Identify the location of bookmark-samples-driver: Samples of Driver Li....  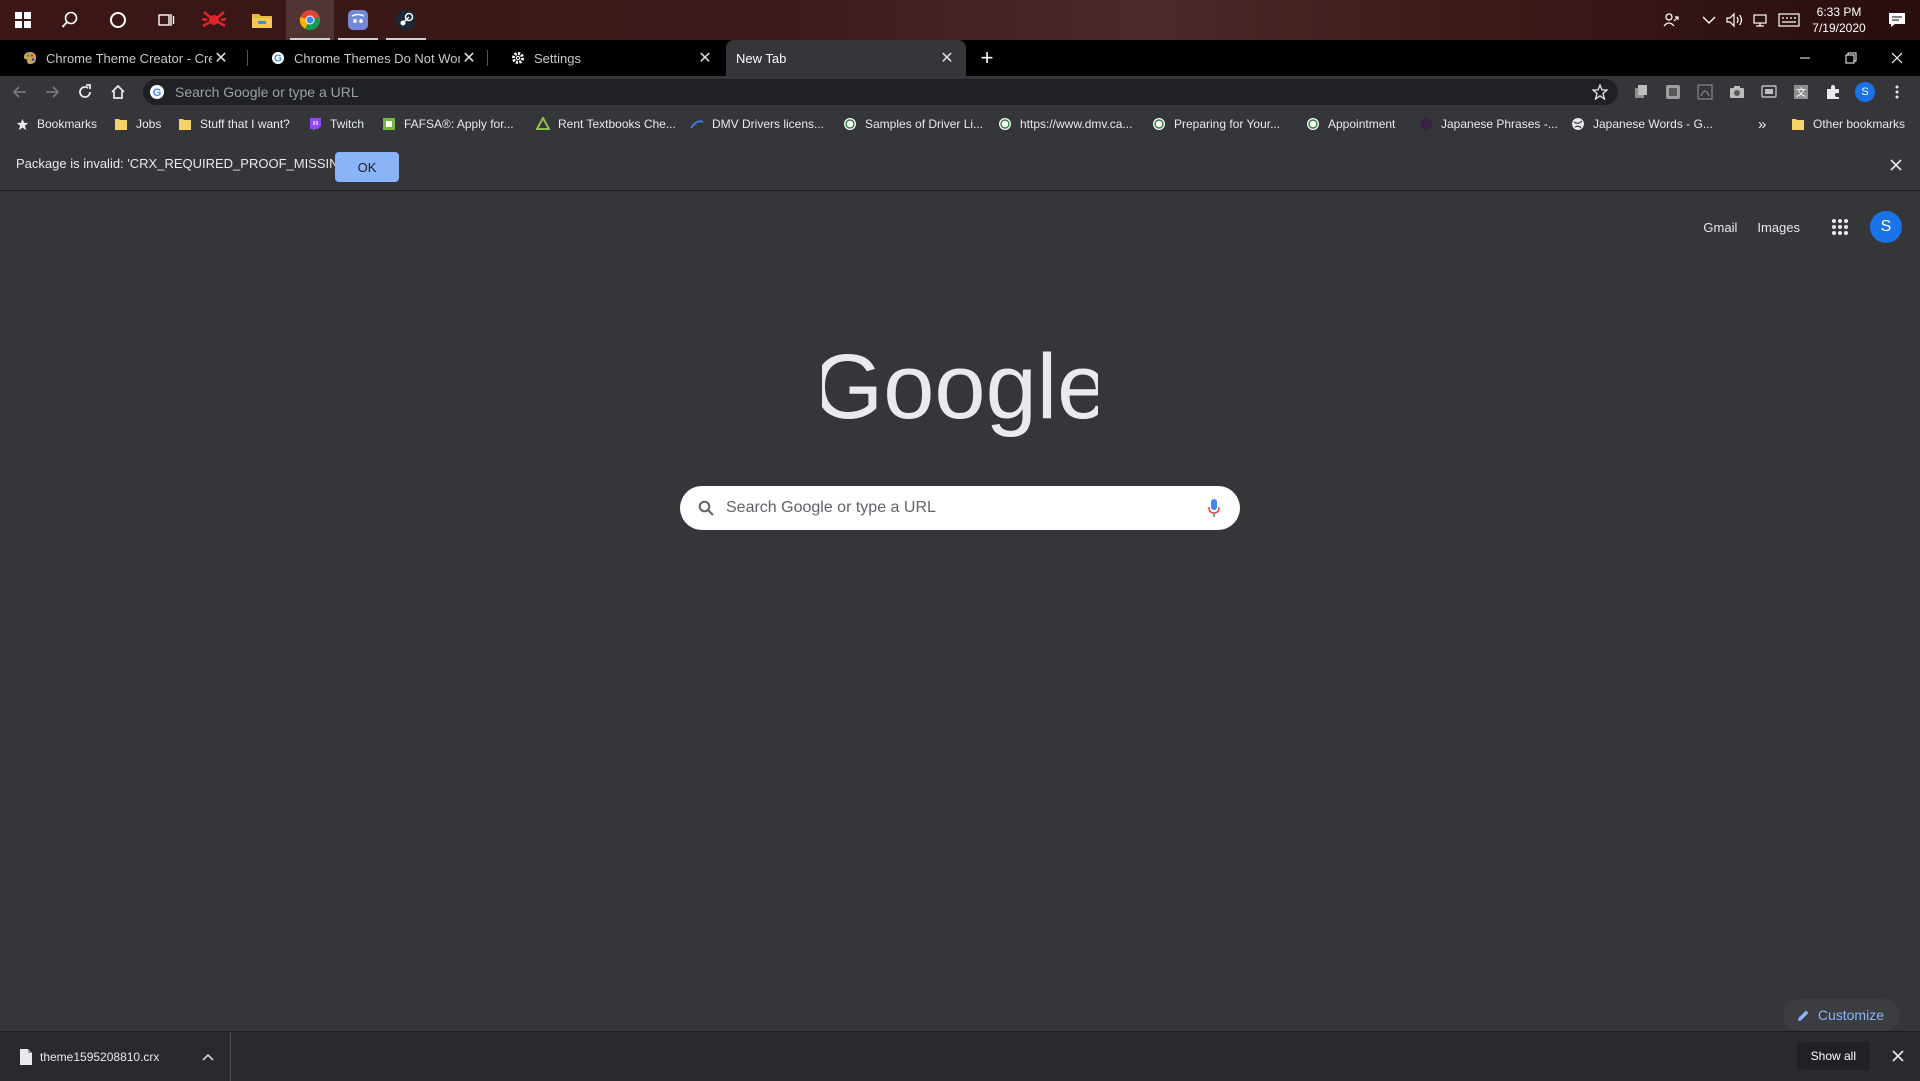
(912, 124).